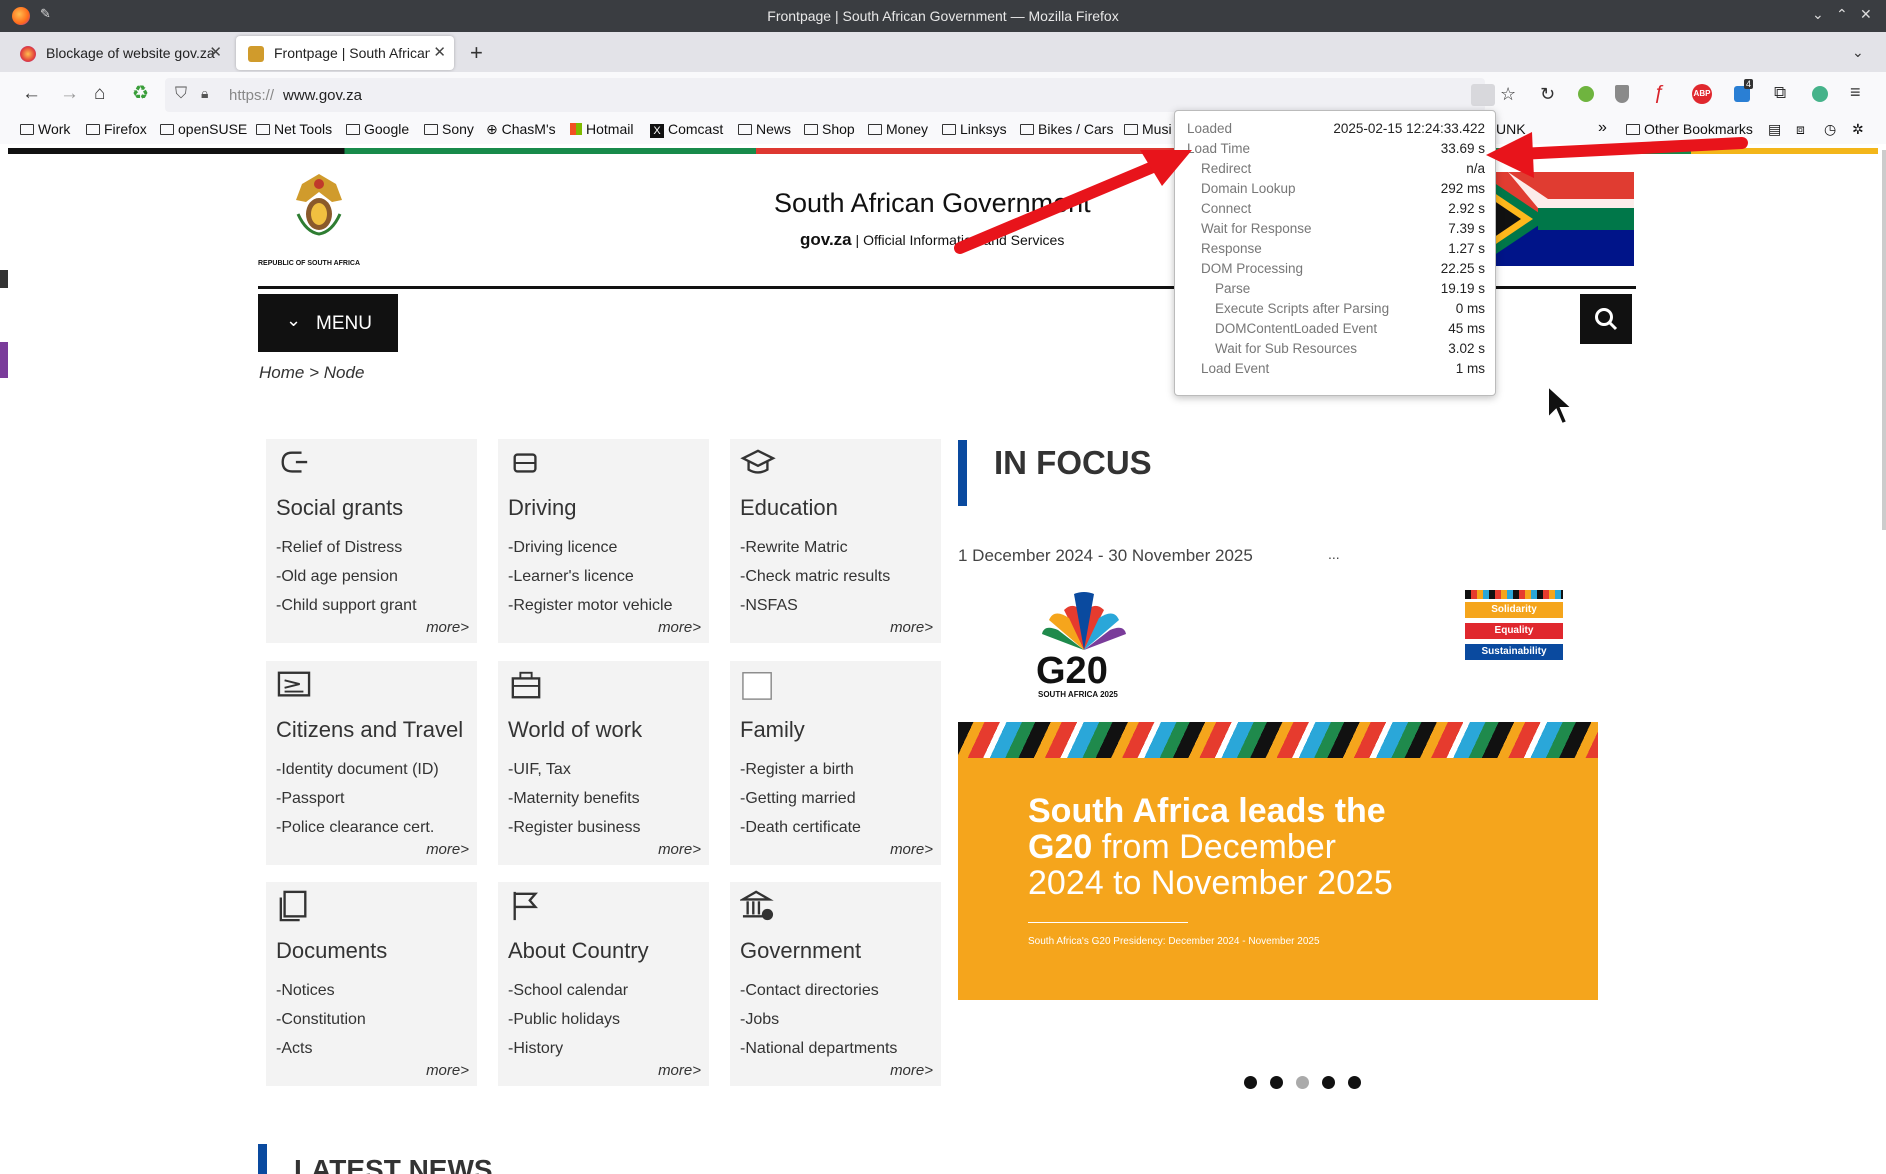 The width and height of the screenshot is (1886, 1174). Describe the element at coordinates (1060, 206) in the screenshot. I see `arrow-left-shaft` at that location.